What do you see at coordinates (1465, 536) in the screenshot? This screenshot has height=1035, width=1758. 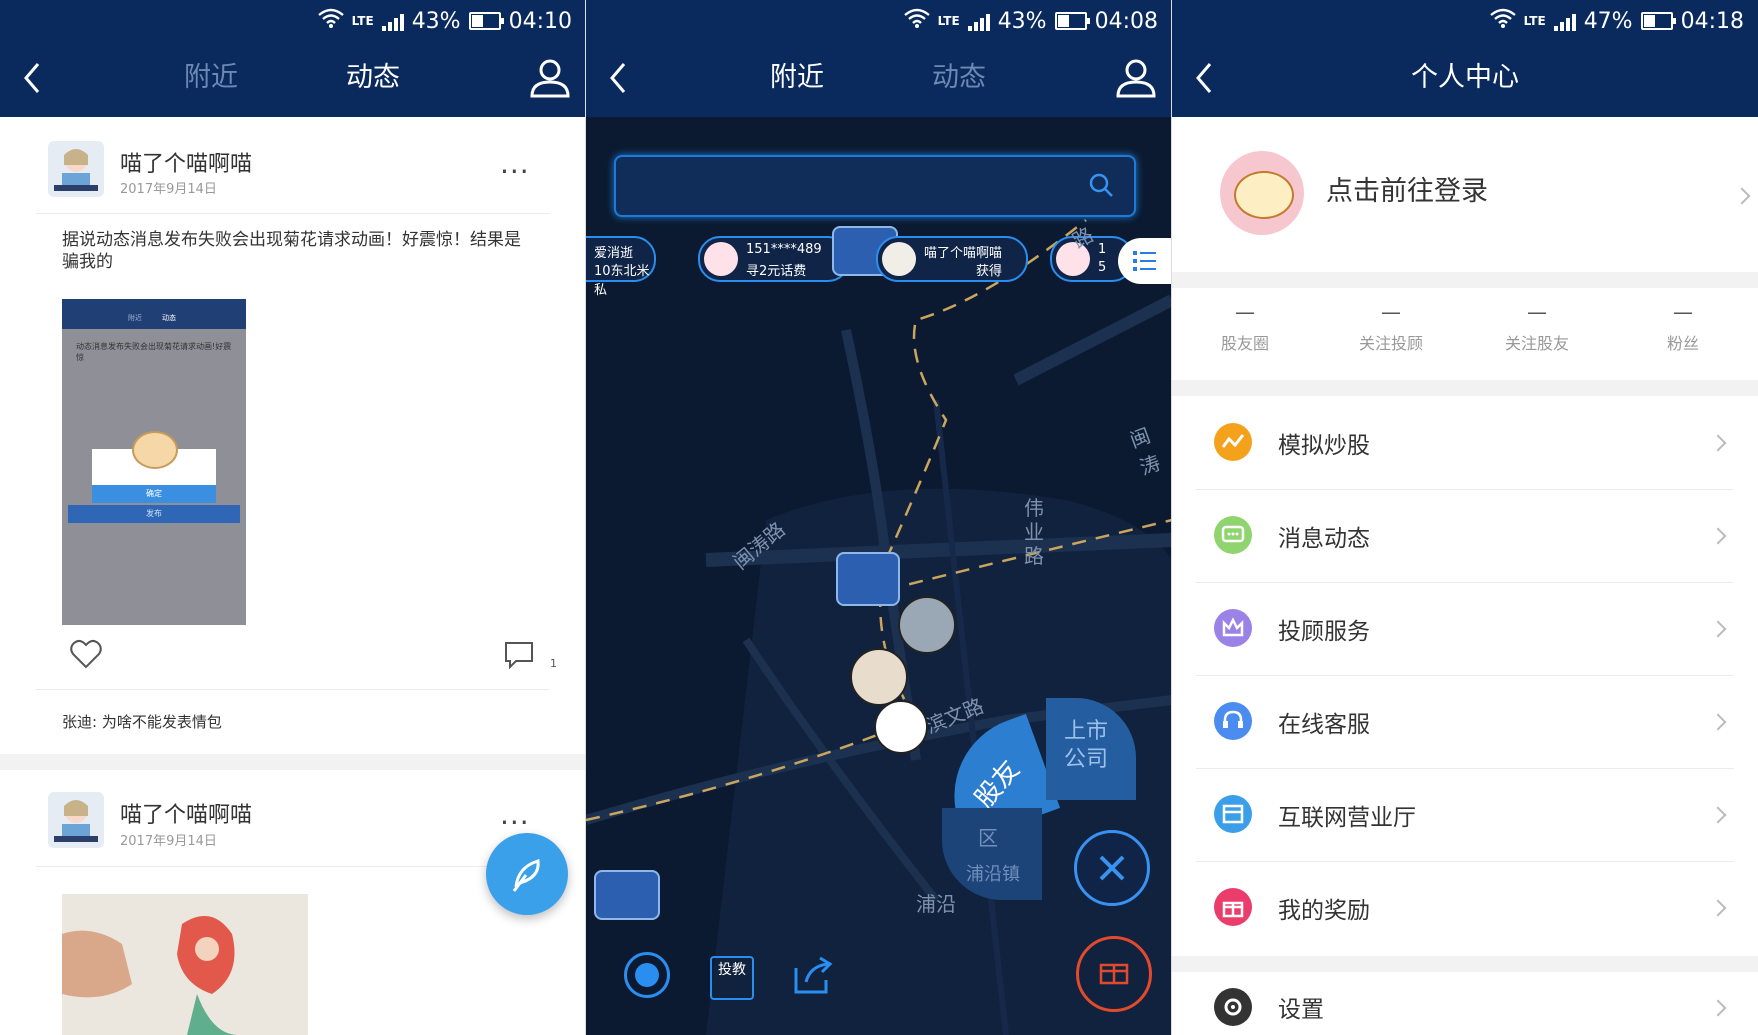 I see `menu-item-messages: 消息动态` at bounding box center [1465, 536].